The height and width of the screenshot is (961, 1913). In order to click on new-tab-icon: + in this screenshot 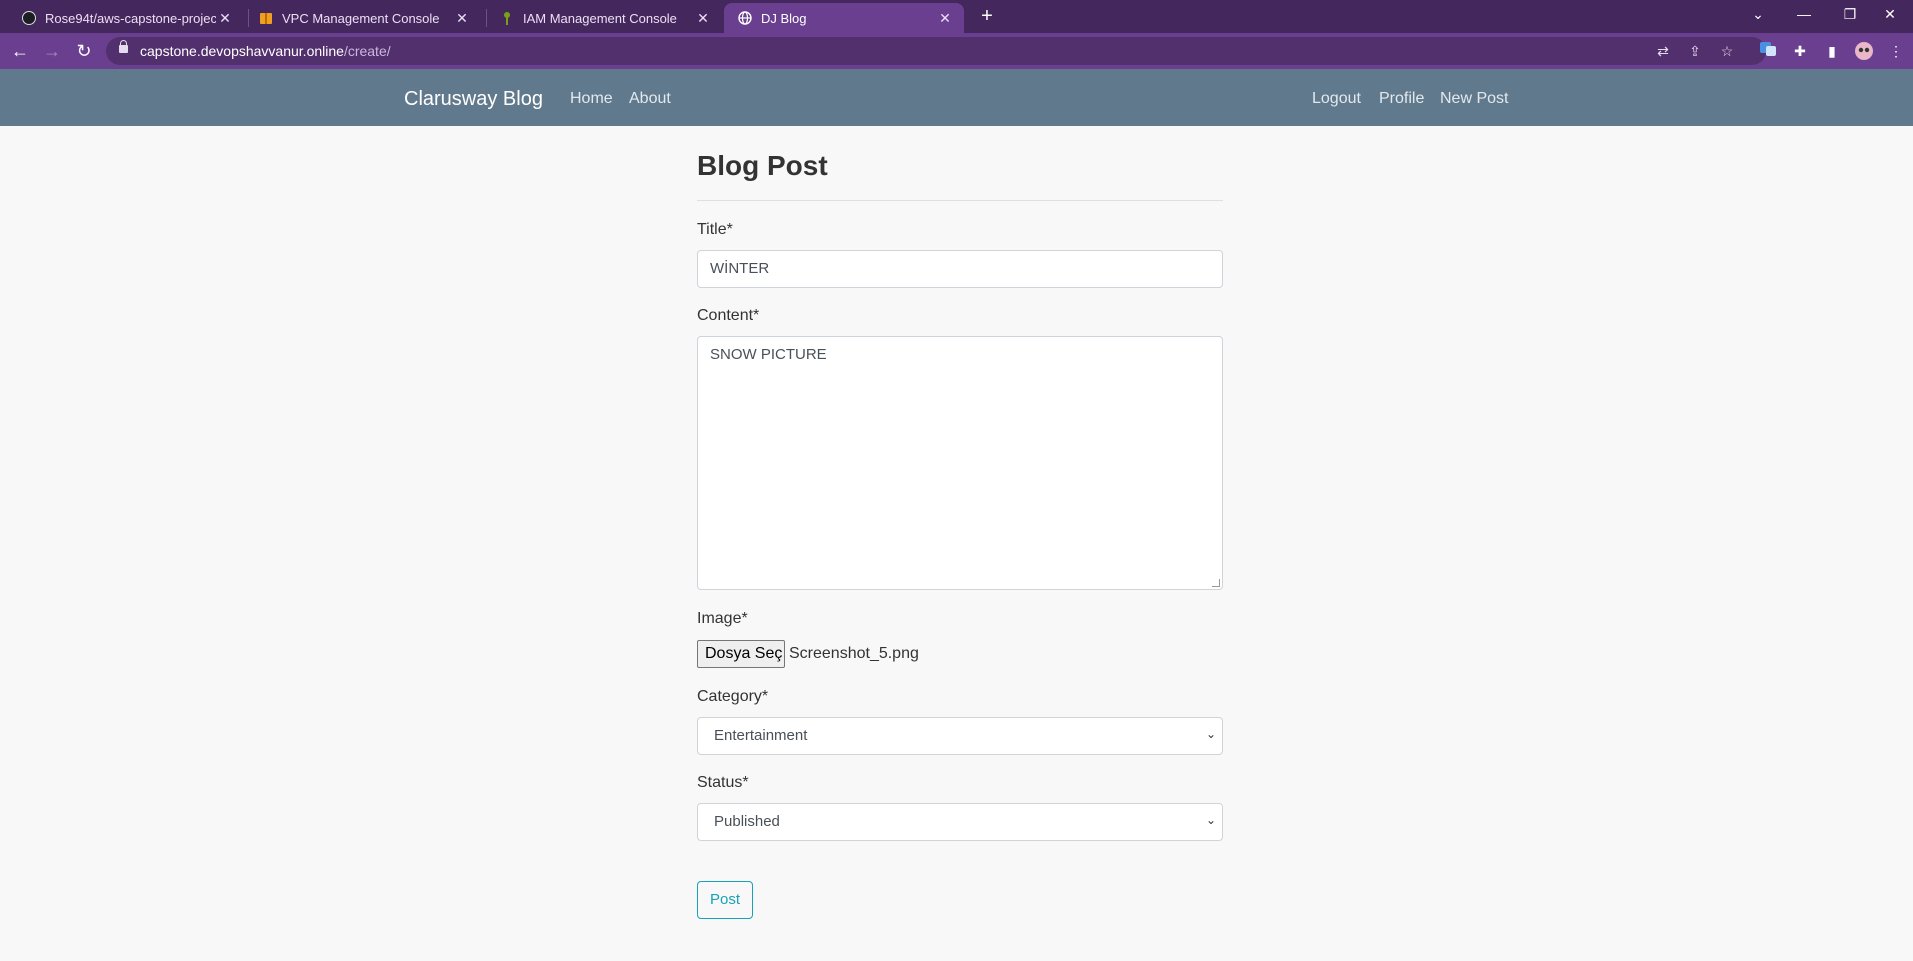, I will do `click(987, 16)`.